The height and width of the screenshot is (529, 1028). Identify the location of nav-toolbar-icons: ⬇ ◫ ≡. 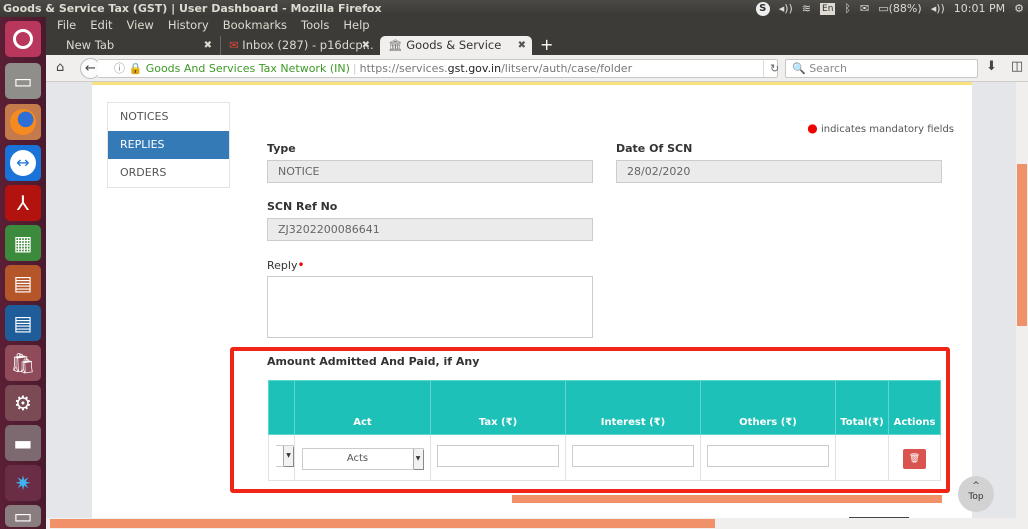
(1007, 66).